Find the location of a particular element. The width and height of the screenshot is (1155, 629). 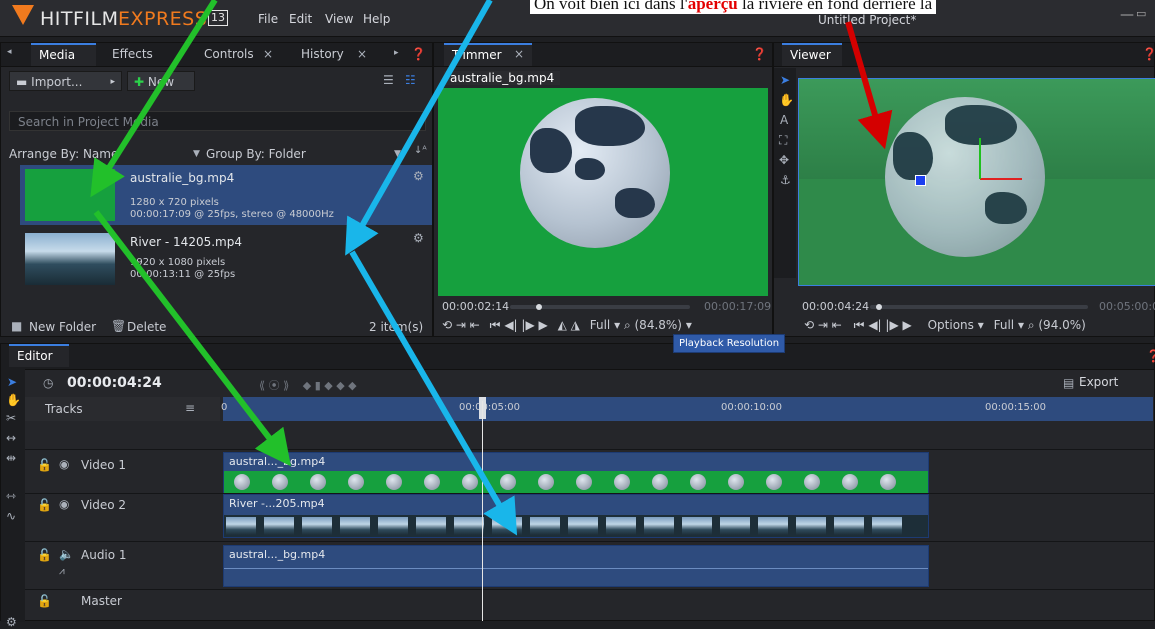

trimmer-scrub-bar is located at coordinates (600, 307).